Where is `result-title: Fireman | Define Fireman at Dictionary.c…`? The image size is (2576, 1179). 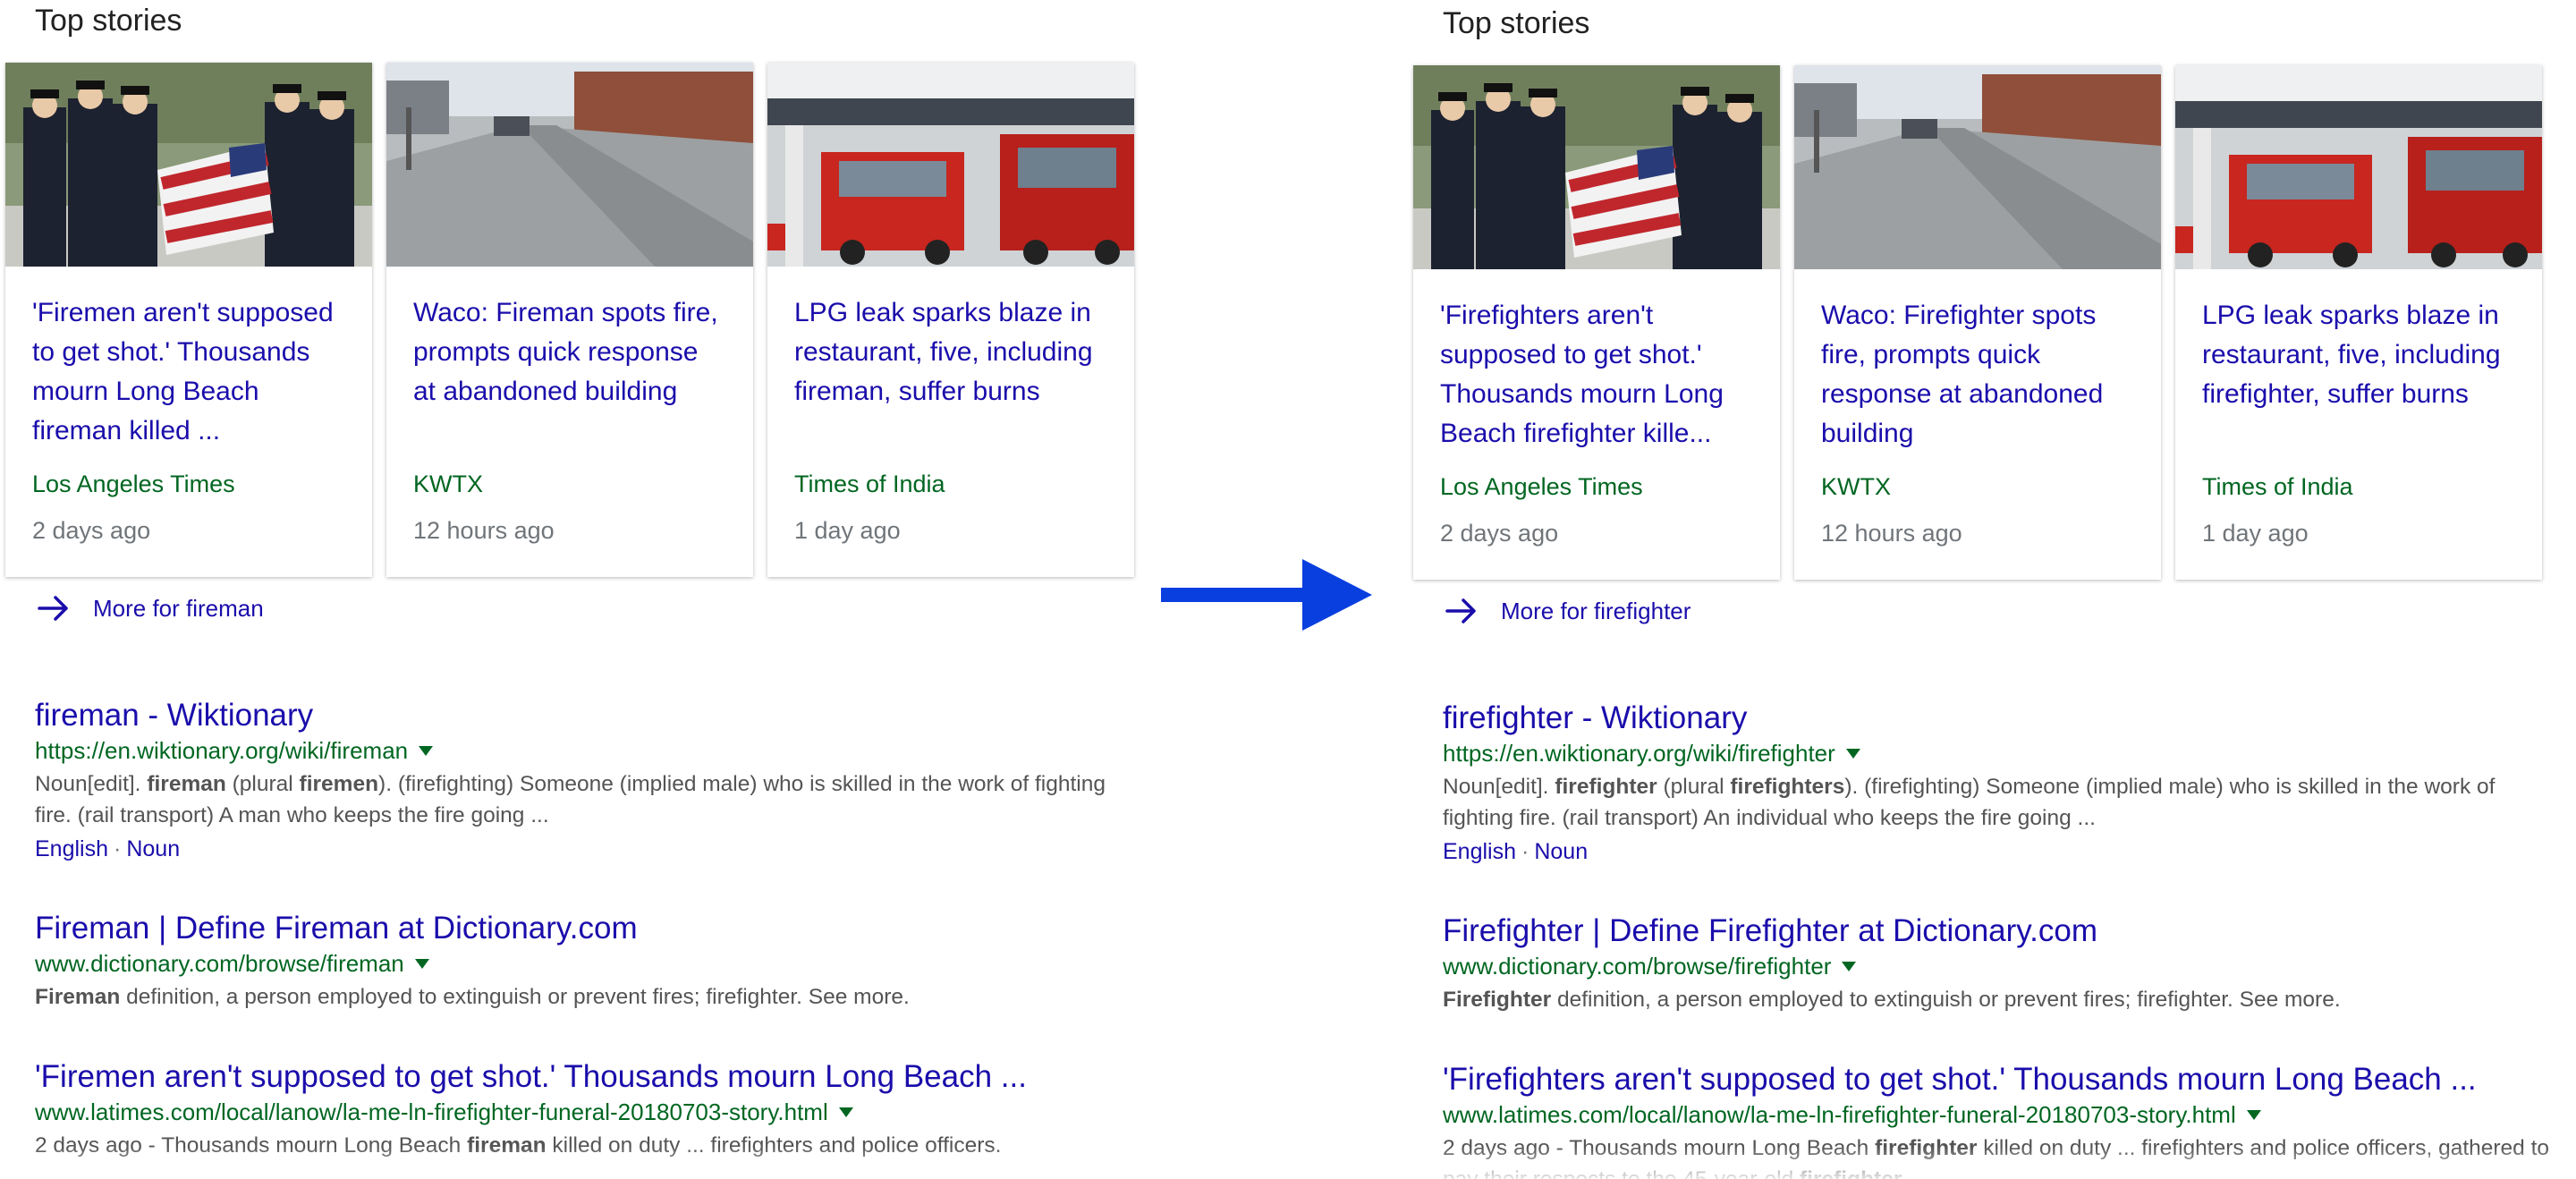 result-title: Fireman | Define Fireman at Dictionary.c… is located at coordinates (589, 929).